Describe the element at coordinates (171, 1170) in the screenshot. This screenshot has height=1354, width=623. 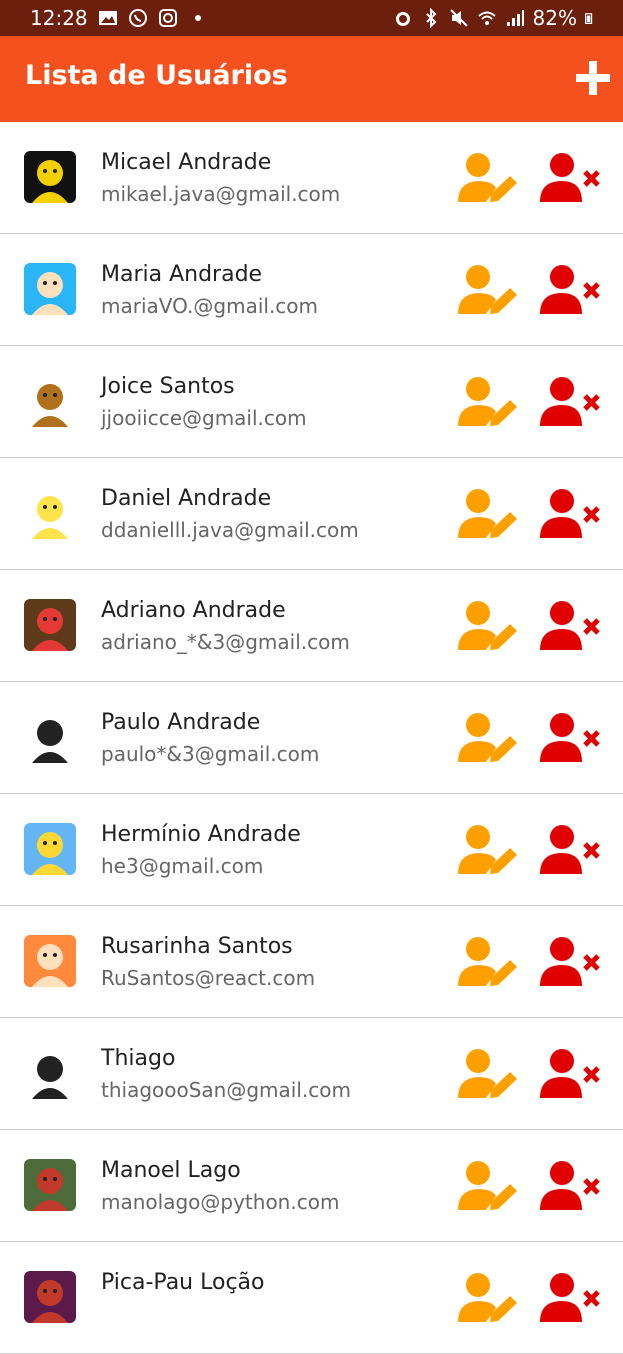
I see `user-name: Manoel Lago` at that location.